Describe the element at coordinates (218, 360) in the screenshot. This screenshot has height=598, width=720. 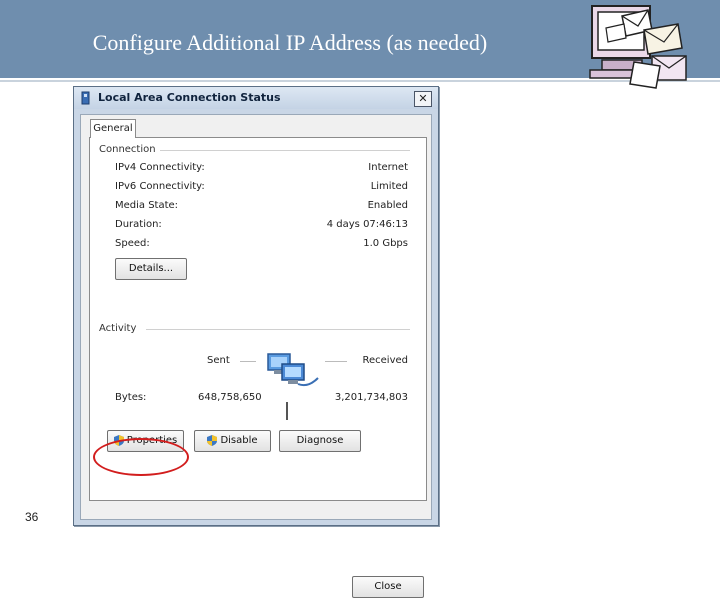
I see `sent-label: Sent` at that location.